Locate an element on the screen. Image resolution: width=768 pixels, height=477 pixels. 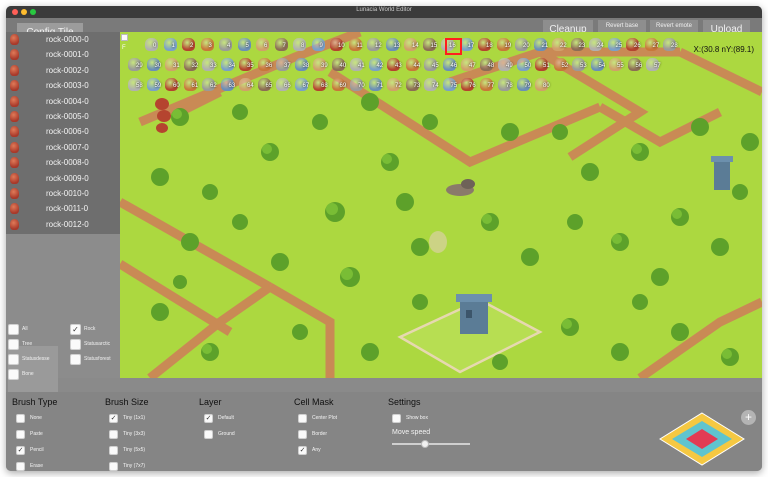
palette-tile-number: 5 is located at coordinates (247, 46).